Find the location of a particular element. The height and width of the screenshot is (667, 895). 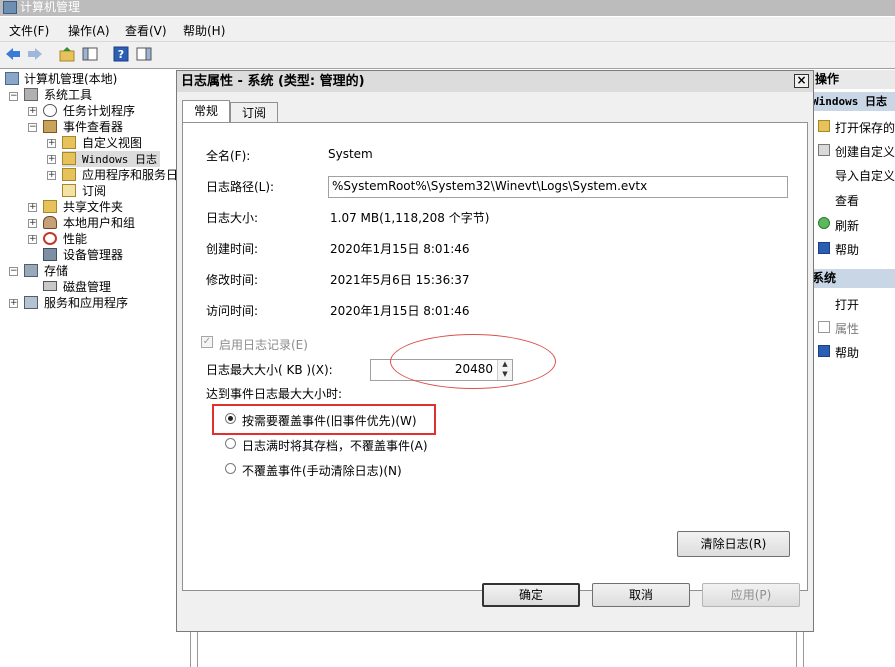

option-archive-label: 日志满时将其存档，不覆盖事件(A) is located at coordinates (335, 446).